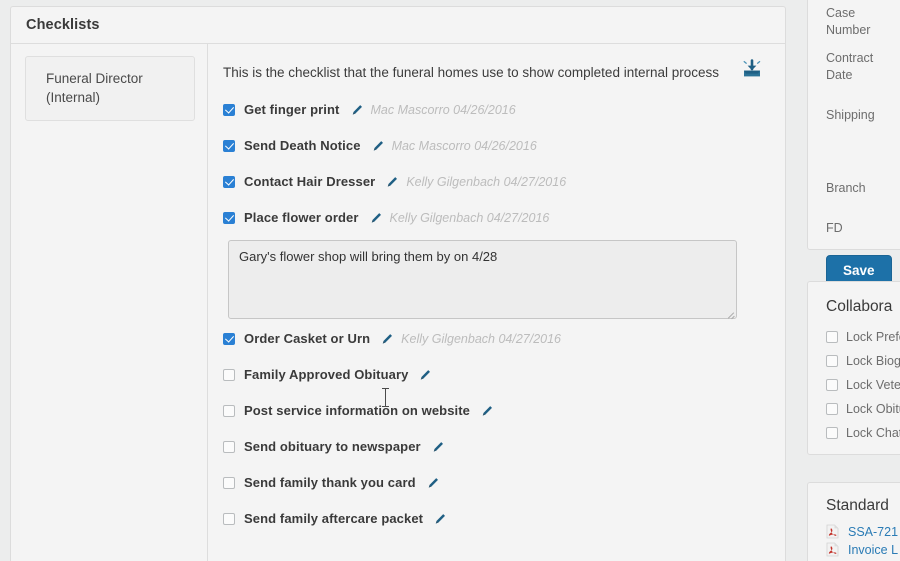  I want to click on checklist-item-label: Send family aftercare packet, so click(334, 518).